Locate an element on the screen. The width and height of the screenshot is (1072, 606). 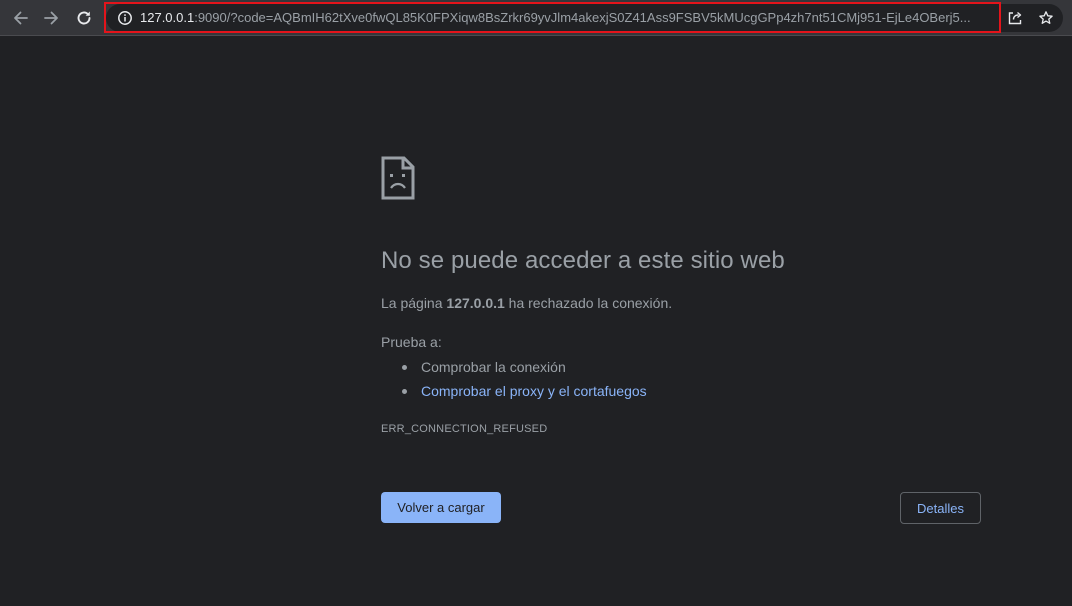
address-bar-actions is located at coordinates (1033, 18).